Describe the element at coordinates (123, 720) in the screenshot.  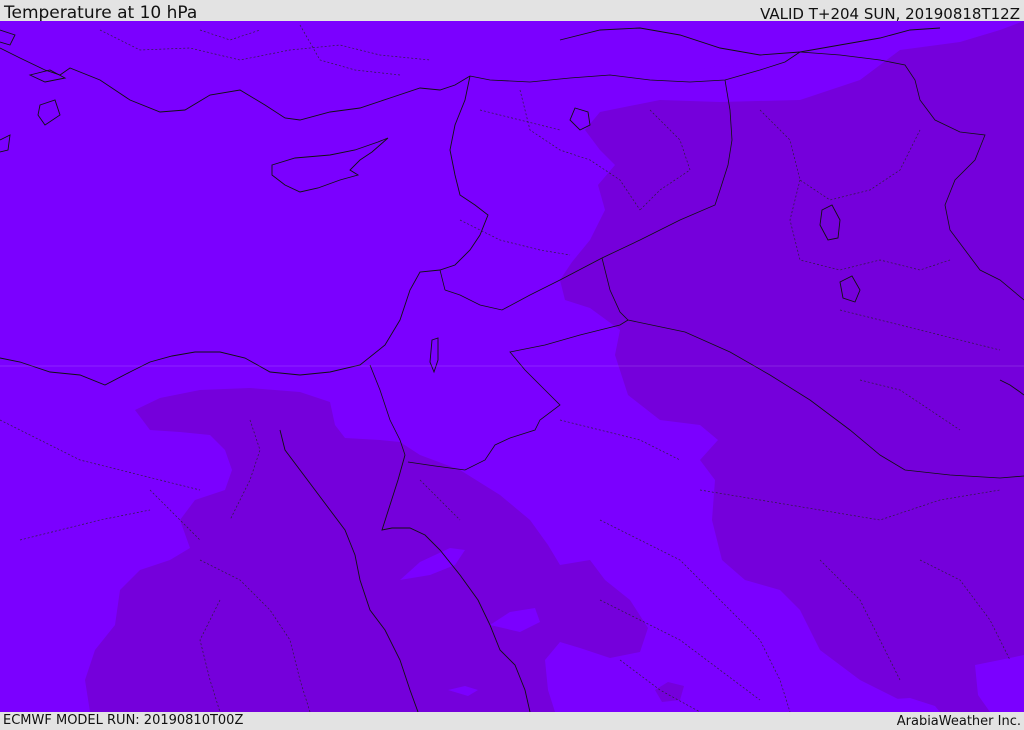
I see `model-run-label: ECMWF MODEL RUN: 20190810T00Z` at that location.